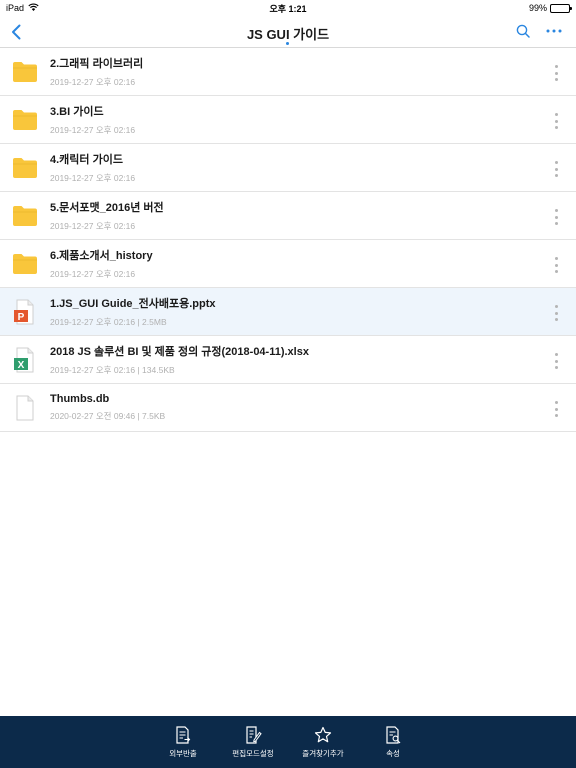 Image resolution: width=576 pixels, height=768 pixels. I want to click on generic-file-icon, so click(25, 408).